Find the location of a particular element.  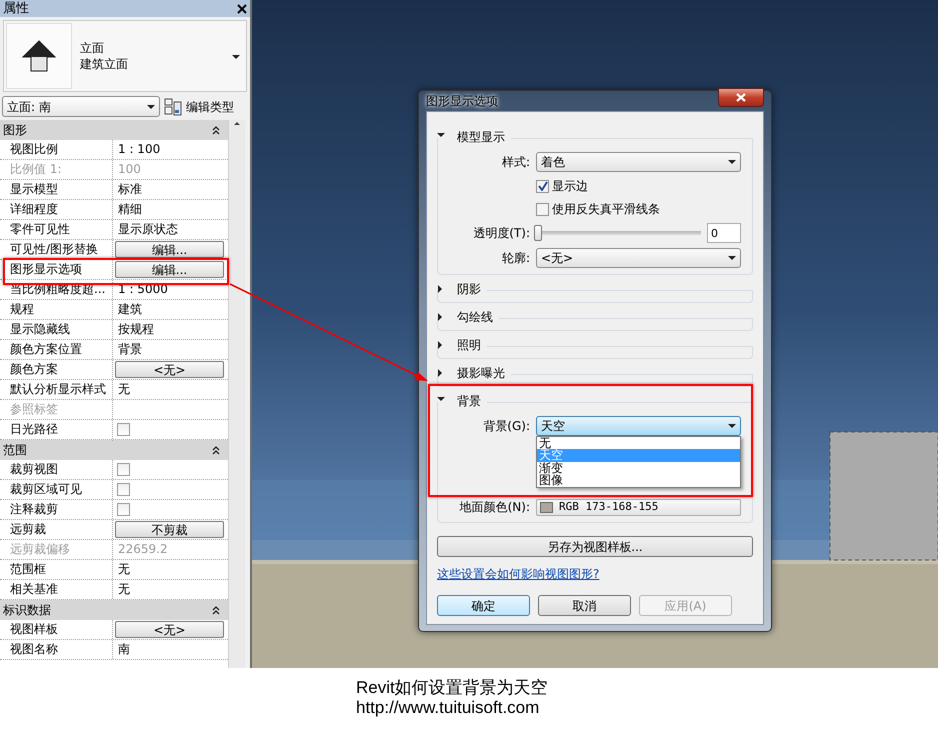

slider-thumb is located at coordinates (538, 233).